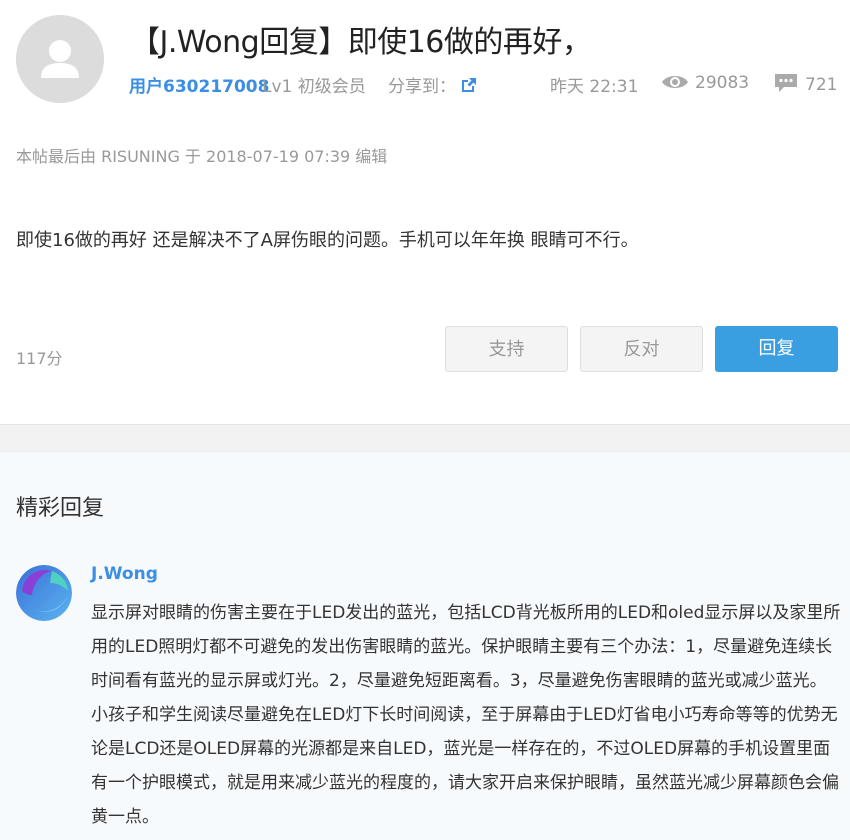 This screenshot has width=850, height=840. I want to click on post-content: 即使16做的再好 还是解决不了A屏伤眼的问题。手机可以年年换 眼睛可不行。, so click(327, 240).